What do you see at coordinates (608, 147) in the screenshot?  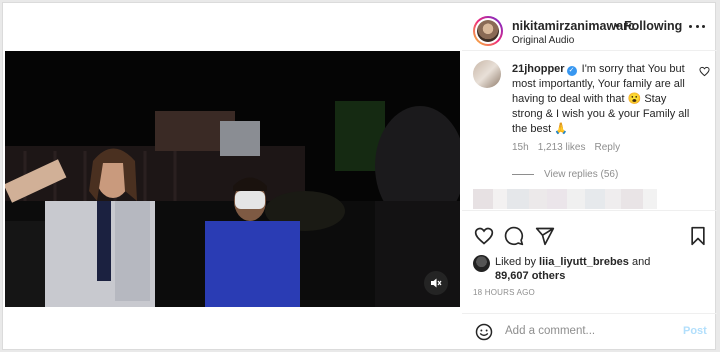 I see `reply-button: Reply` at bounding box center [608, 147].